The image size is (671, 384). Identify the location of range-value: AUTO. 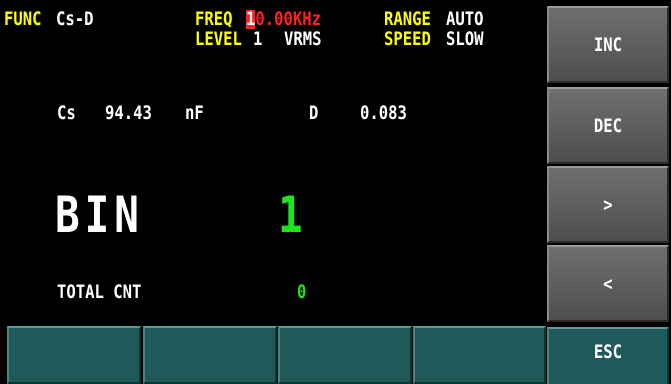
(465, 19).